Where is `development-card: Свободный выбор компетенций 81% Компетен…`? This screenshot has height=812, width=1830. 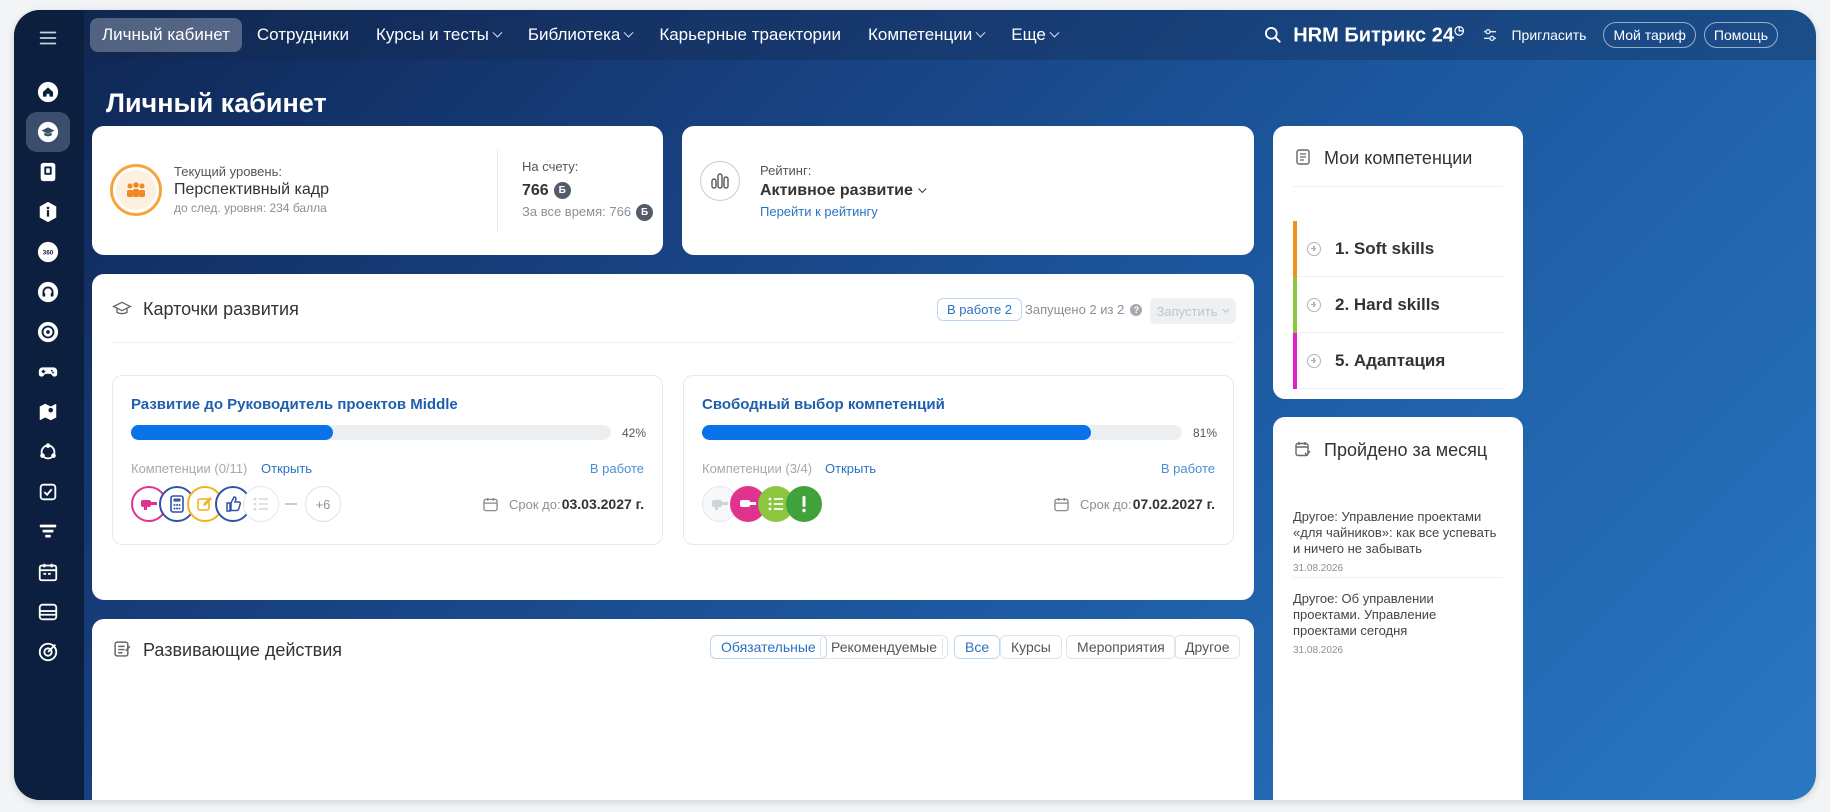 development-card: Свободный выбор компетенций 81% Компетен… is located at coordinates (958, 460).